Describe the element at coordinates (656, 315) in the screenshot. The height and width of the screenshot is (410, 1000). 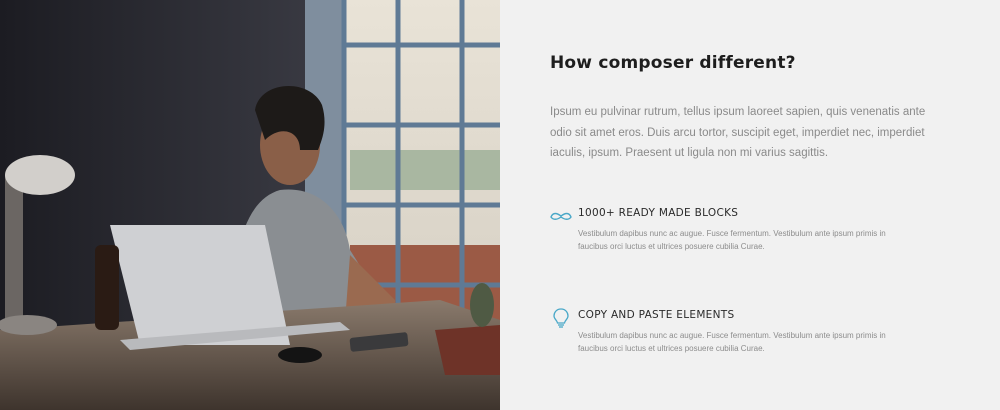
I see `feature-title: COPY AND PASTE ELEMENTS` at that location.